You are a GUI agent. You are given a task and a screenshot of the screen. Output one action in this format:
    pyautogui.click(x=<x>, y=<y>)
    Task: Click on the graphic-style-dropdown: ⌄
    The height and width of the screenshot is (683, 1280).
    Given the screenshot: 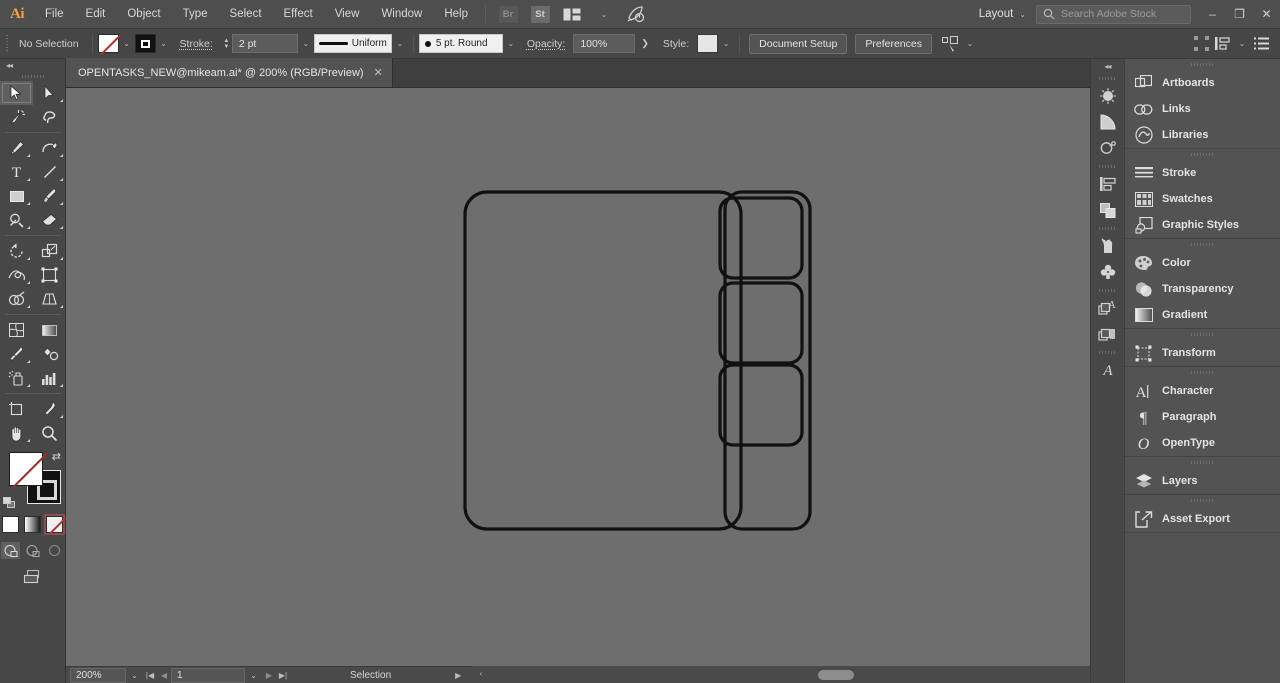 What is the action you would take?
    pyautogui.click(x=726, y=43)
    